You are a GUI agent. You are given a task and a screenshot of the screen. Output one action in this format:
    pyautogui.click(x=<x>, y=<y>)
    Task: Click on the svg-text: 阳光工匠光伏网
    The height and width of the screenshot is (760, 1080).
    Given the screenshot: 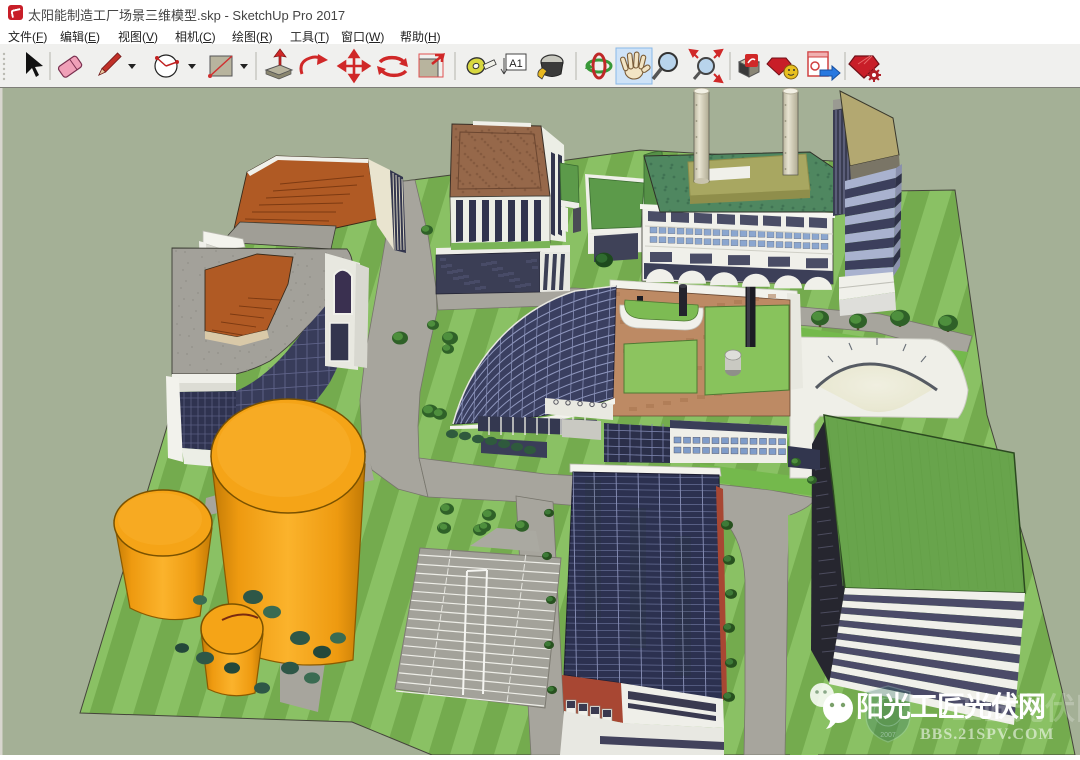 What is the action you would take?
    pyautogui.click(x=950, y=706)
    